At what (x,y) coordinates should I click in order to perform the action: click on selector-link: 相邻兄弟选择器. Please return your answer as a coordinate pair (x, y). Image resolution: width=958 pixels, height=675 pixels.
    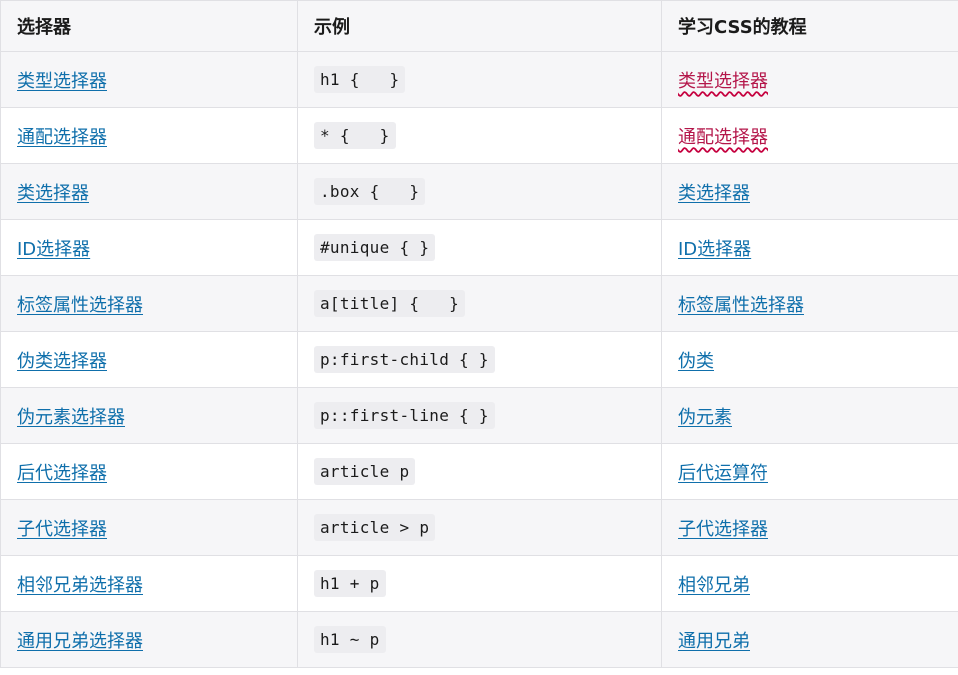
    Looking at the image, I should click on (80, 585).